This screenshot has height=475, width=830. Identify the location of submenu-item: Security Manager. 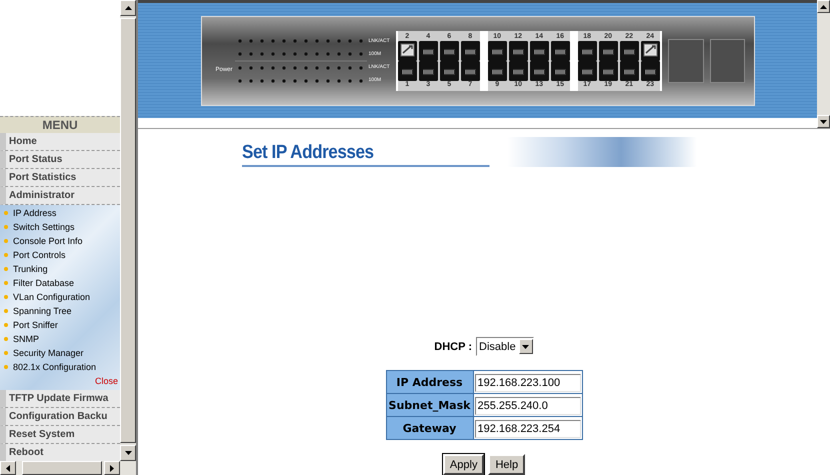
(48, 353).